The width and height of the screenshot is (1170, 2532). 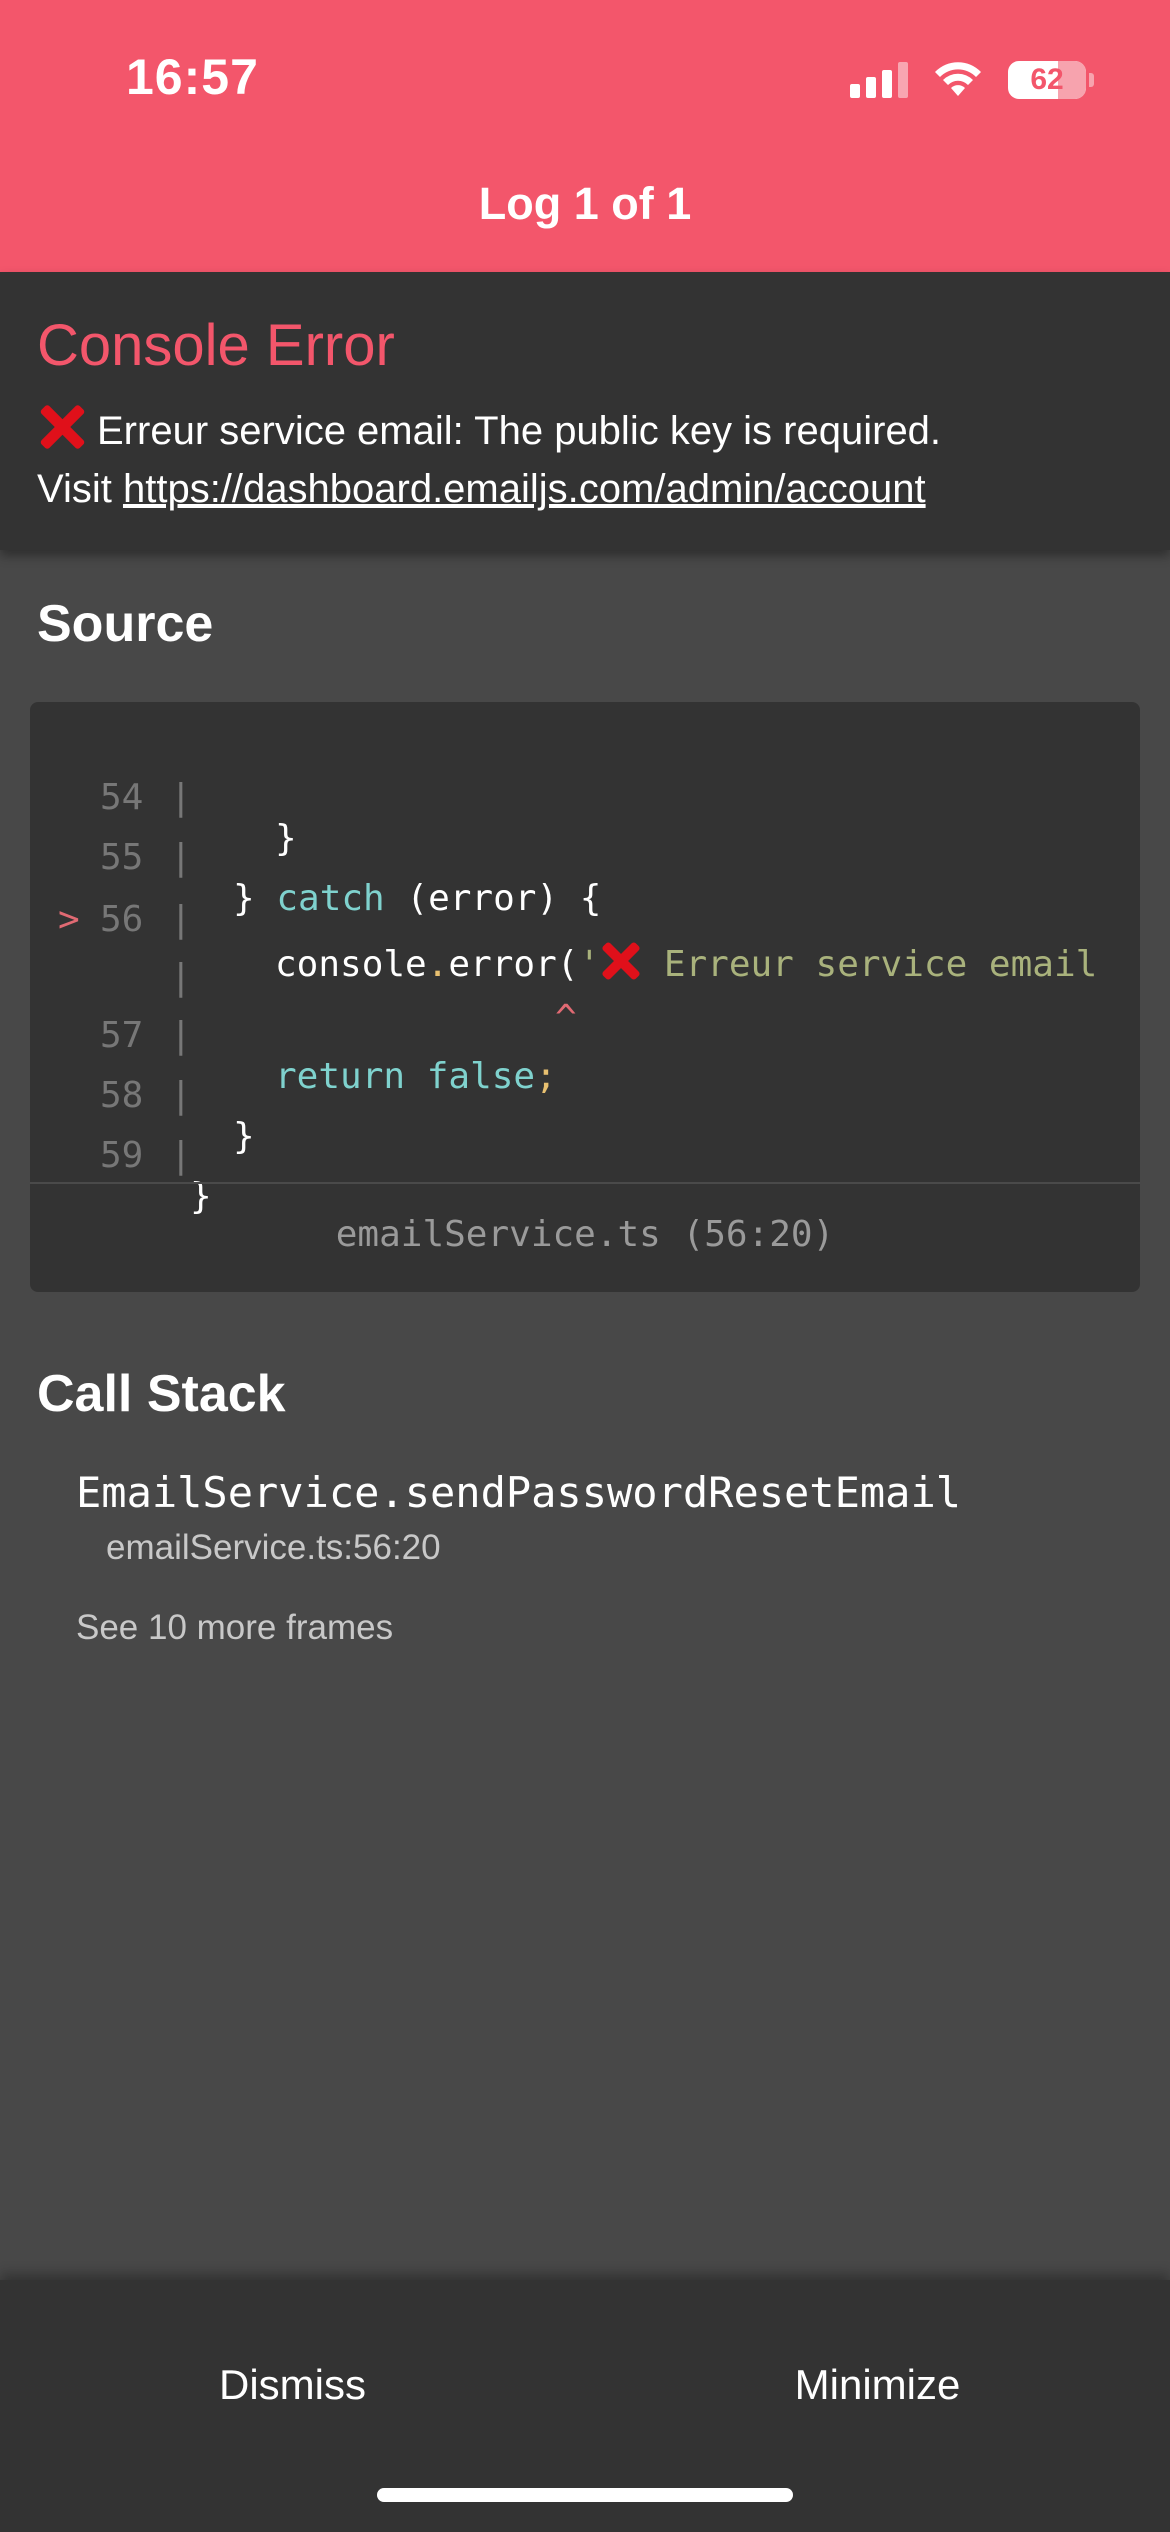 I want to click on code-line: | ^, so click(x=373, y=998).